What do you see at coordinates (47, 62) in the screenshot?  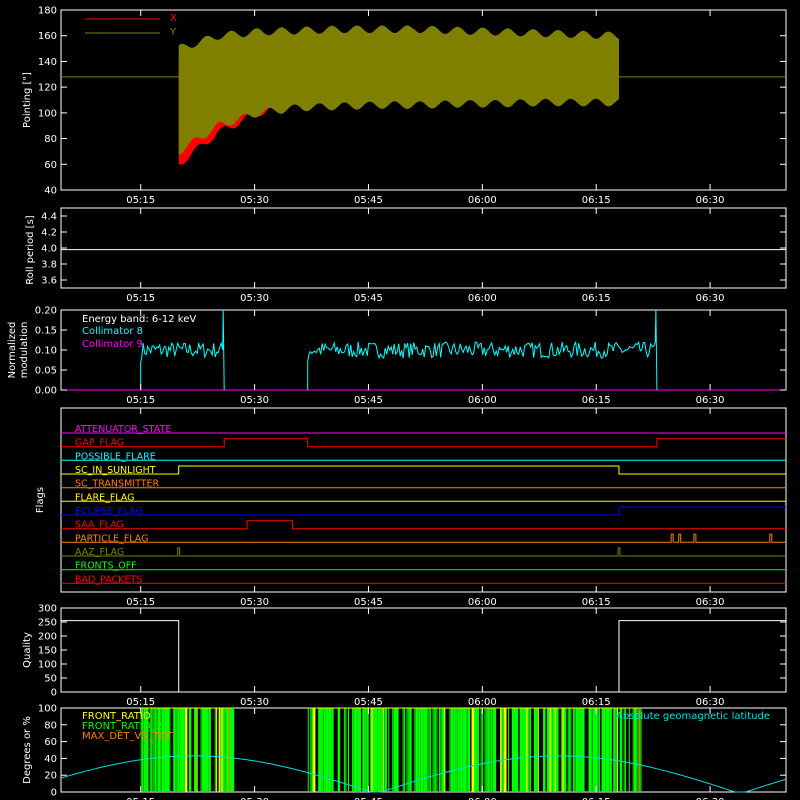 I see `y-tick-label: 140` at bounding box center [47, 62].